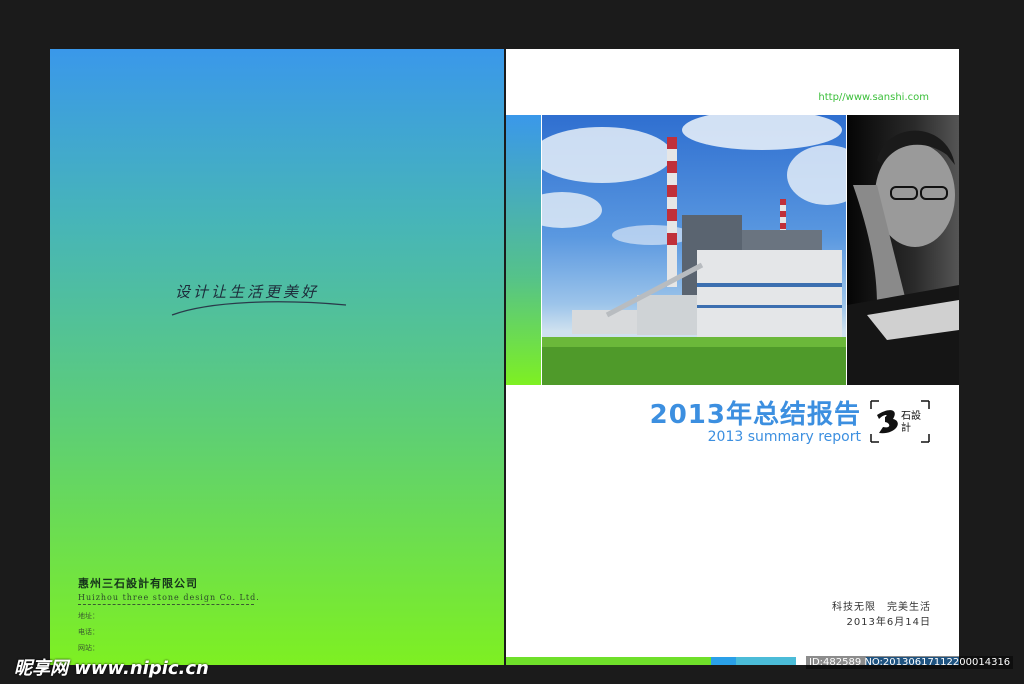  I want to click on web-label: 网站：, so click(88, 648).